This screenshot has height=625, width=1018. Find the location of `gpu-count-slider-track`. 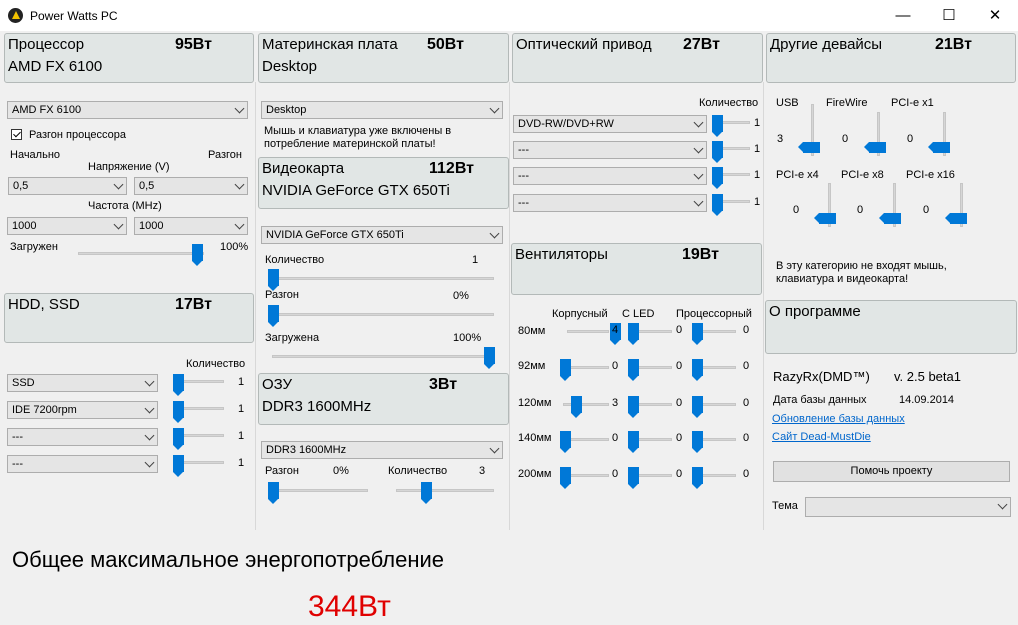

gpu-count-slider-track is located at coordinates (383, 278).